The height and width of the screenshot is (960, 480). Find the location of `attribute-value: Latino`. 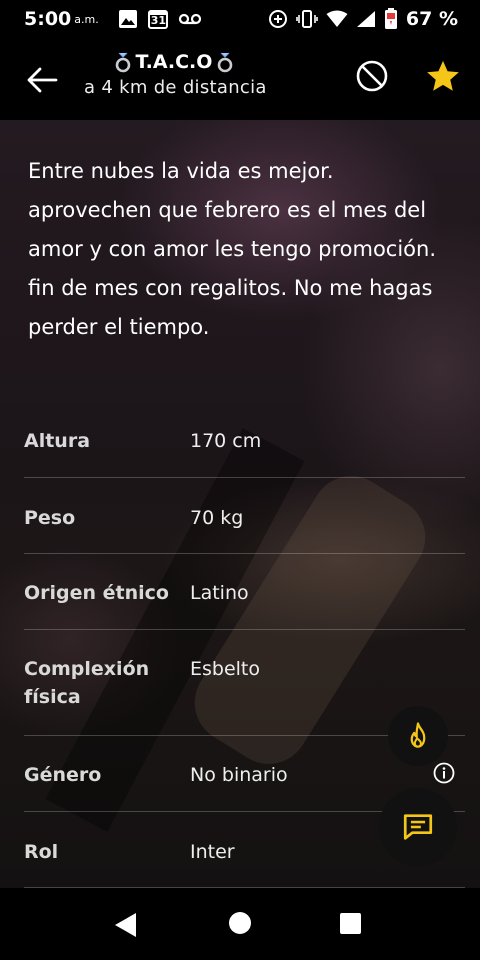

attribute-value: Latino is located at coordinates (219, 593).